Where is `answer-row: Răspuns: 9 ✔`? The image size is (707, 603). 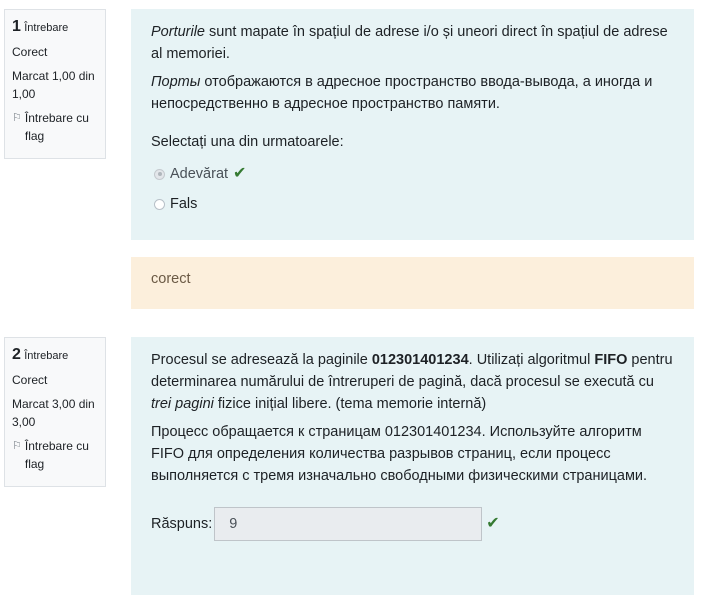
answer-row: Răspuns: 9 ✔ is located at coordinates (412, 524).